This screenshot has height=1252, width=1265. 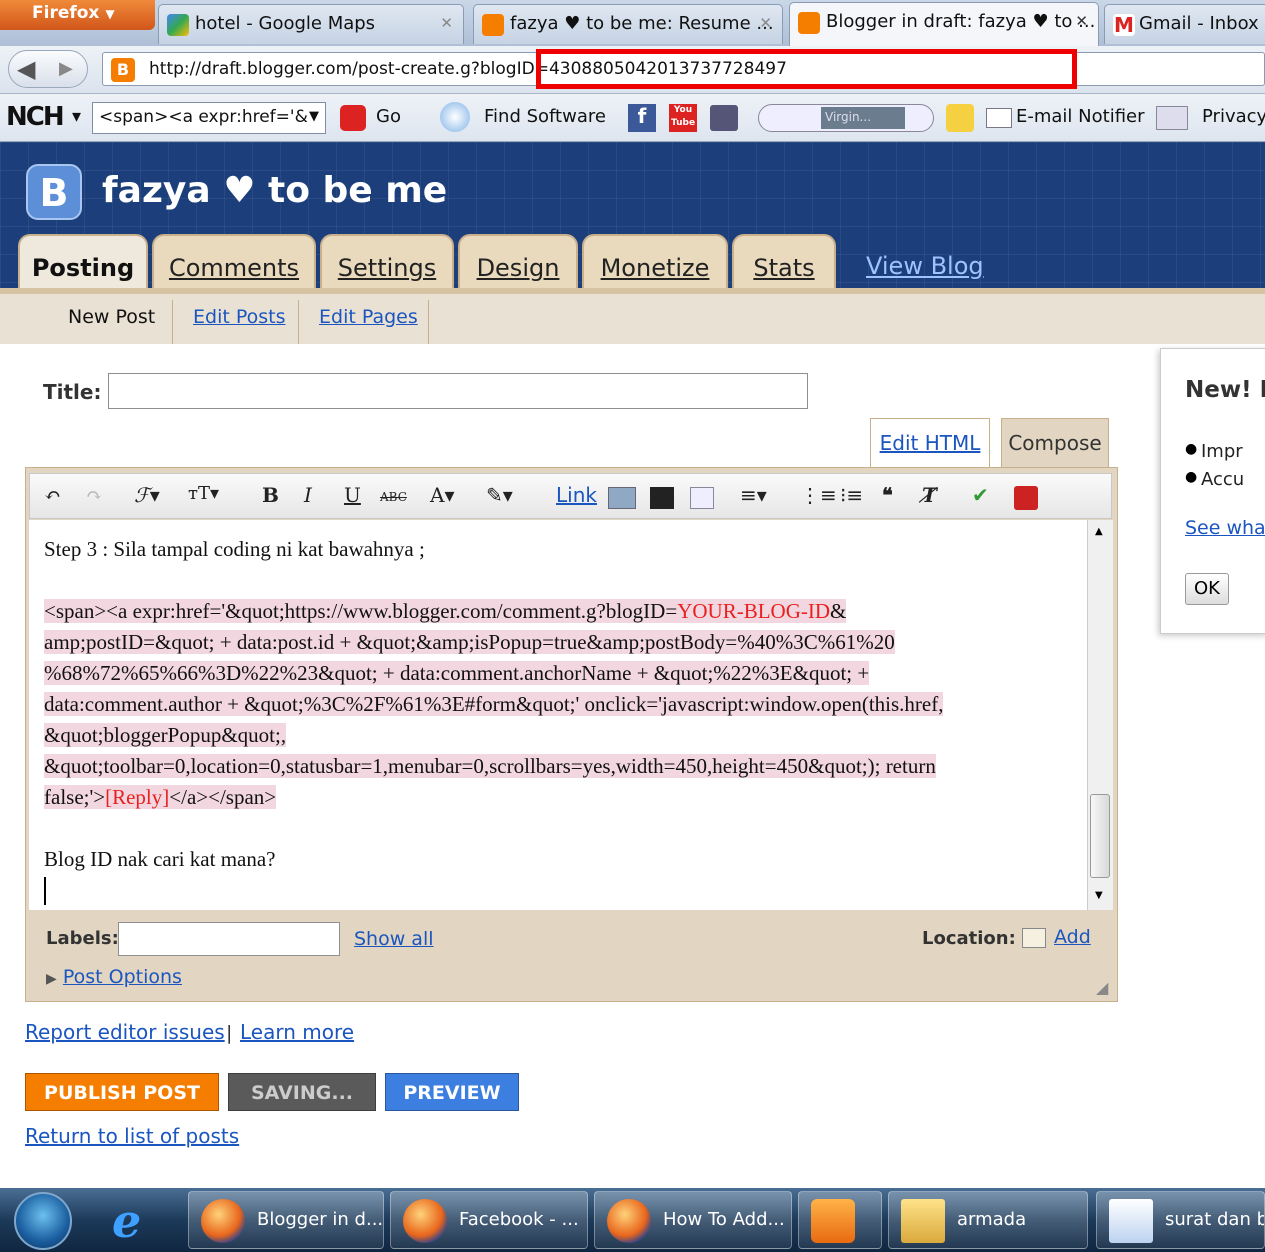 What do you see at coordinates (683, 118) in the screenshot?
I see `youtube-icon: You Tube` at bounding box center [683, 118].